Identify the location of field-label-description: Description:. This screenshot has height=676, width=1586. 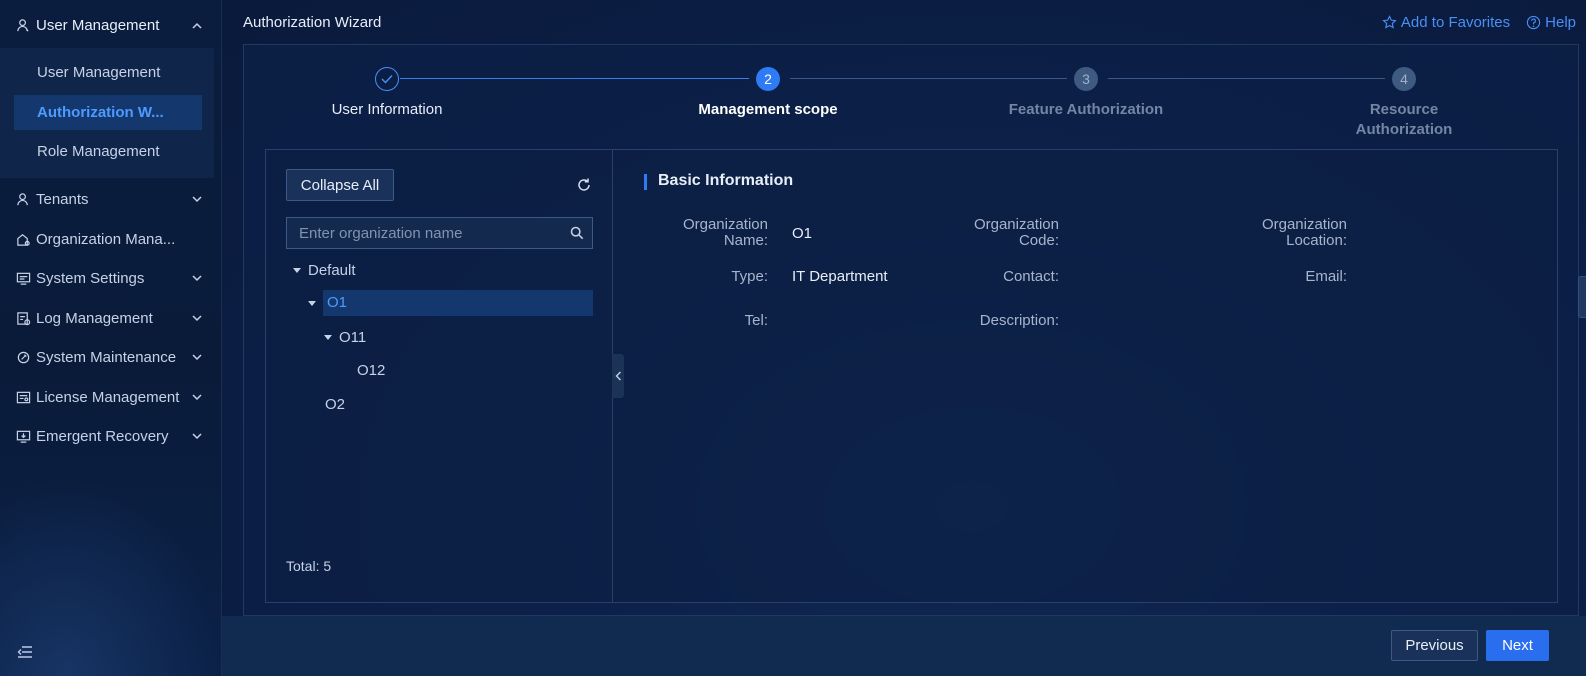
(1019, 320).